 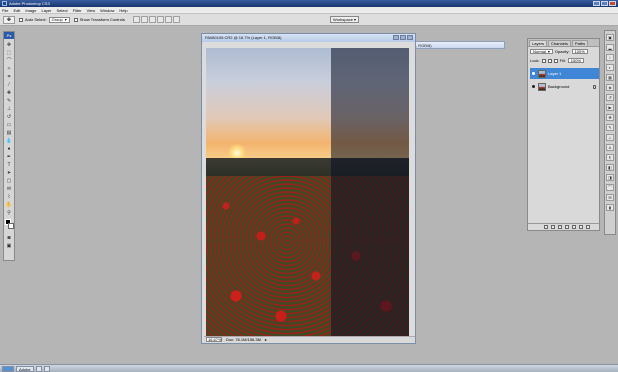 What do you see at coordinates (9, 140) in the screenshot?
I see `blur-tool-icon: 💧` at bounding box center [9, 140].